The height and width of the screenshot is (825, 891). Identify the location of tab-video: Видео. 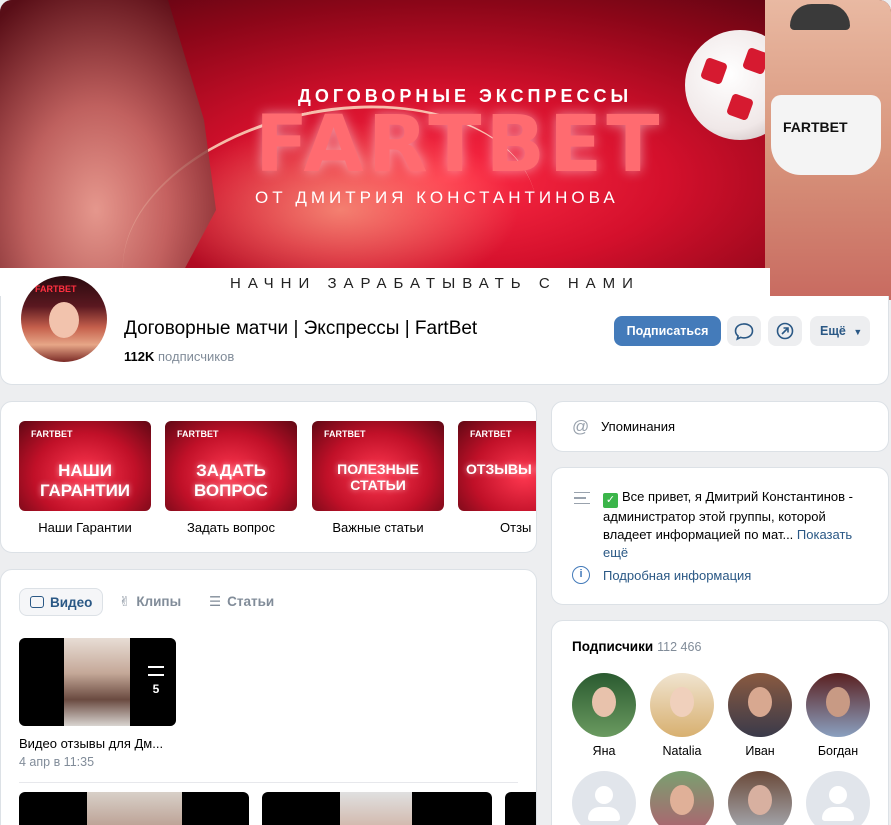
(61, 602).